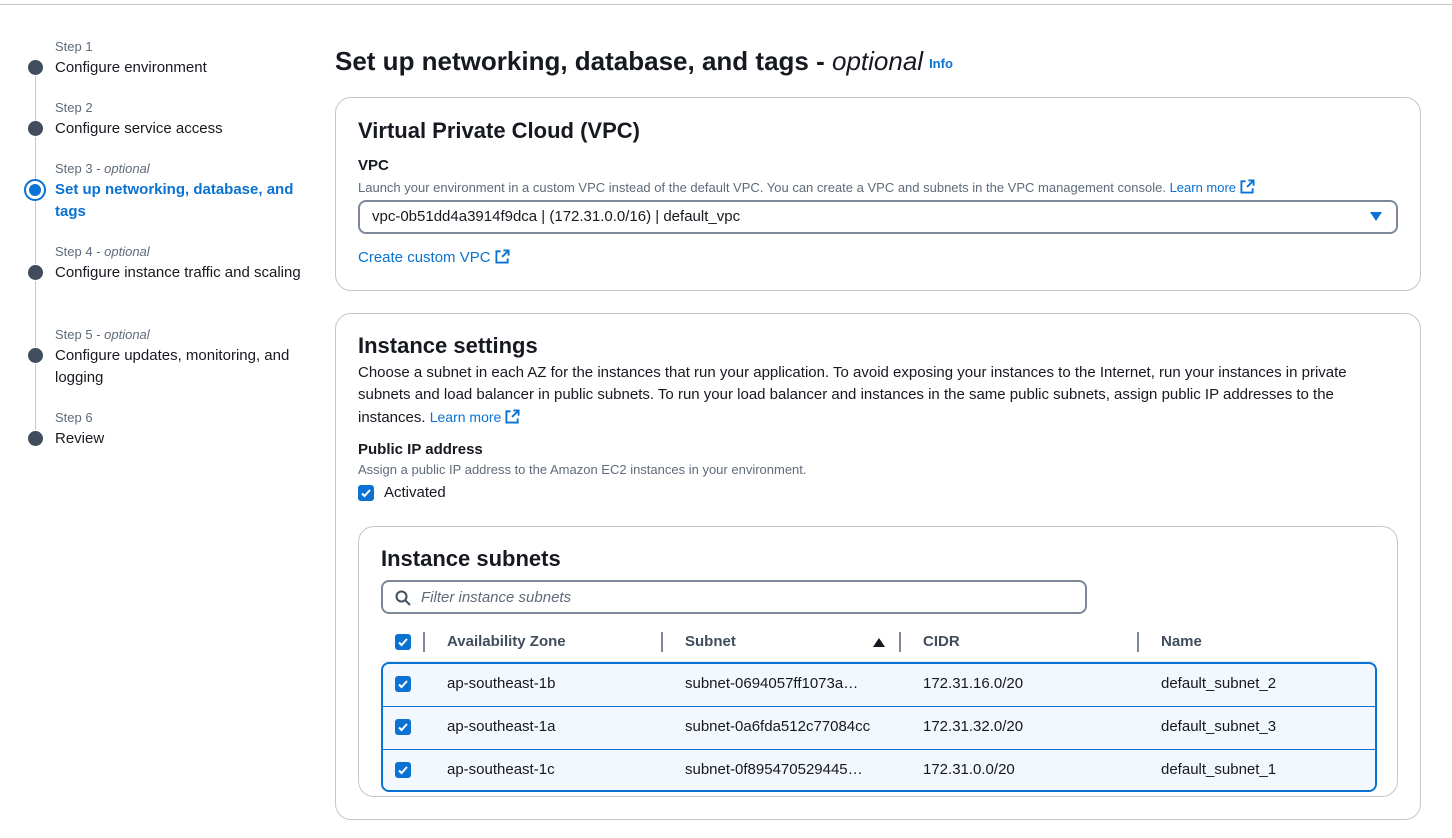  What do you see at coordinates (471, 558) in the screenshot?
I see `instance-subnets-title: Instance subnets` at bounding box center [471, 558].